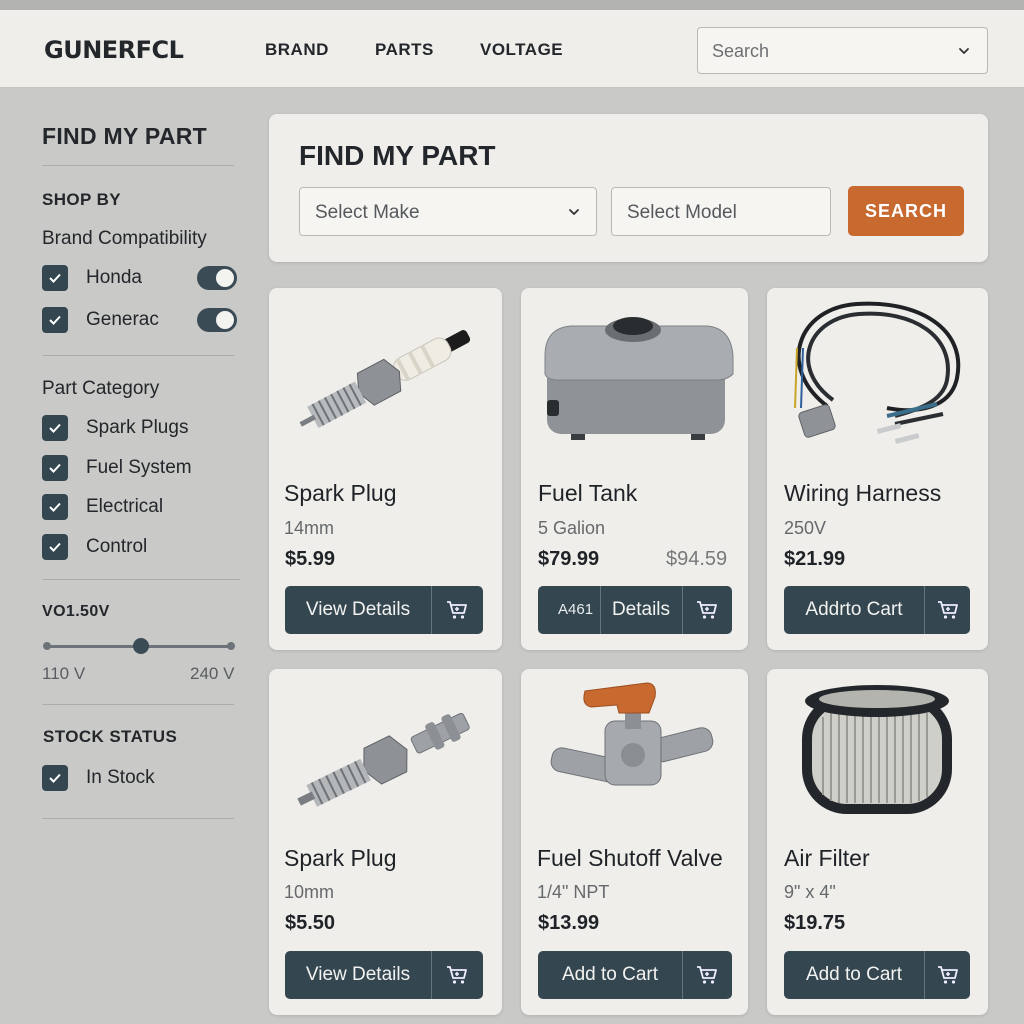 The height and width of the screenshot is (1024, 1024). I want to click on product-card-spark-plug-14mm: Spark Plug 14mm $5.99 View Details, so click(385, 469).